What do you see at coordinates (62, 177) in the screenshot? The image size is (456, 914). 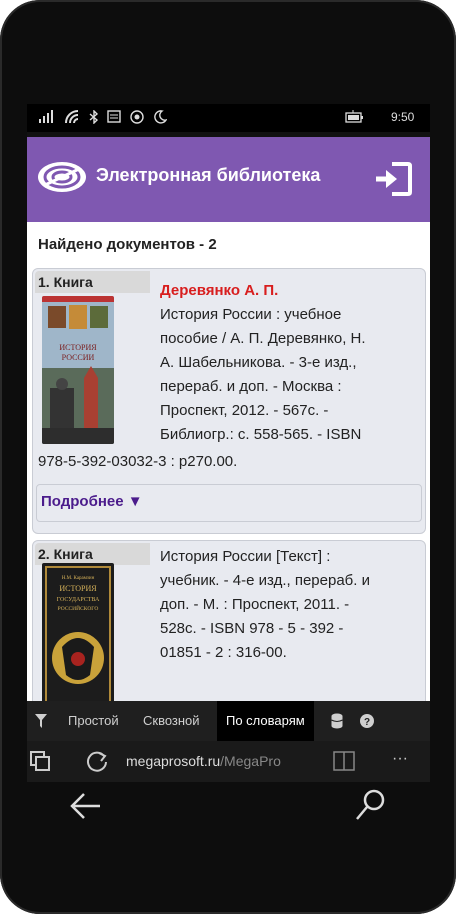 I see `logo-icon` at bounding box center [62, 177].